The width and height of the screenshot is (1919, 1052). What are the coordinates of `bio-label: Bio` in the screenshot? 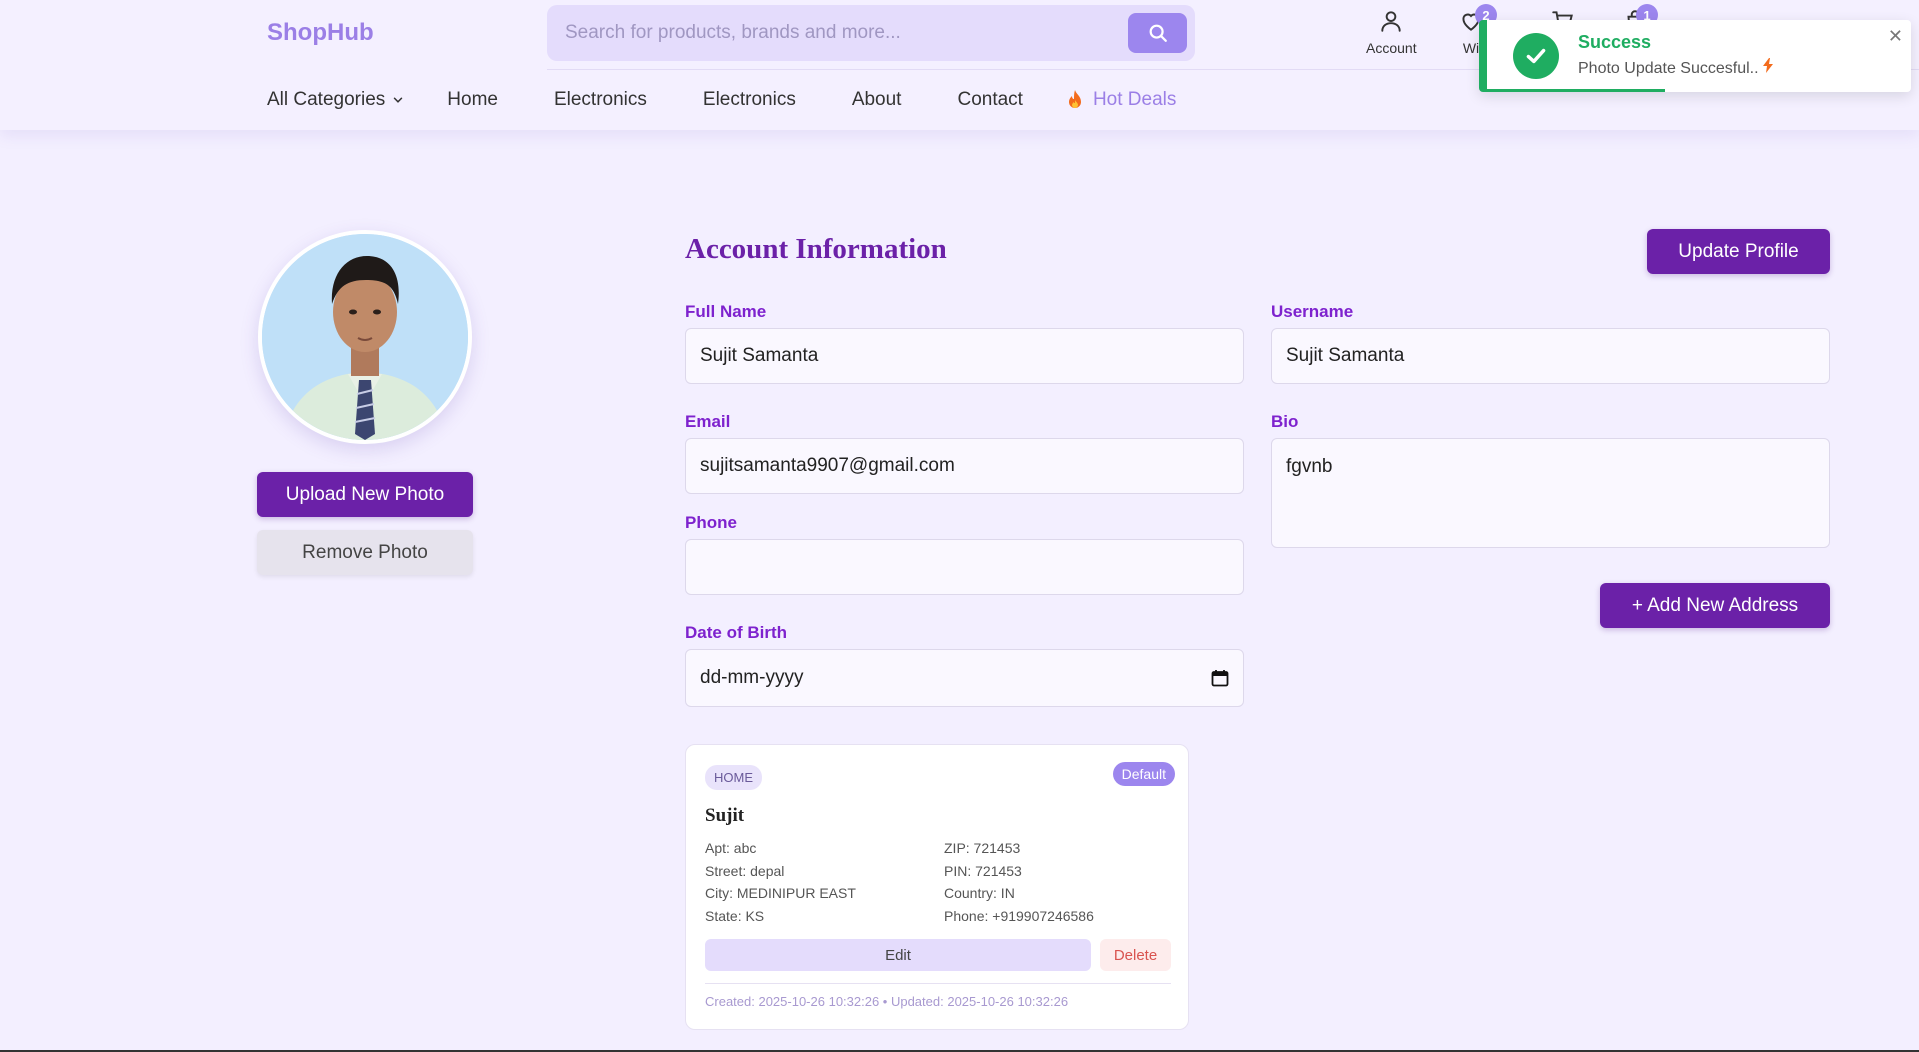 It's located at (1285, 421).